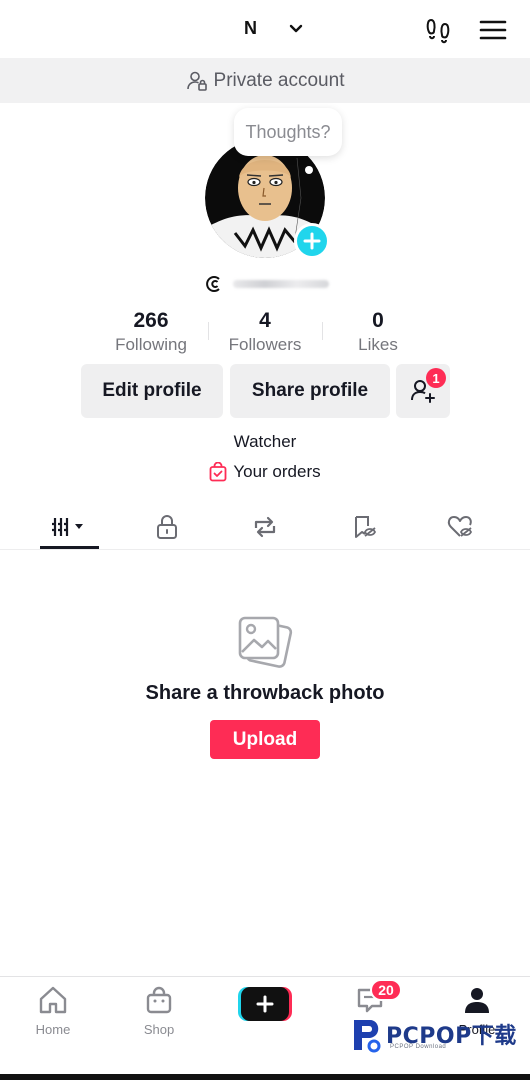  I want to click on private-user-icon, so click(196, 81).